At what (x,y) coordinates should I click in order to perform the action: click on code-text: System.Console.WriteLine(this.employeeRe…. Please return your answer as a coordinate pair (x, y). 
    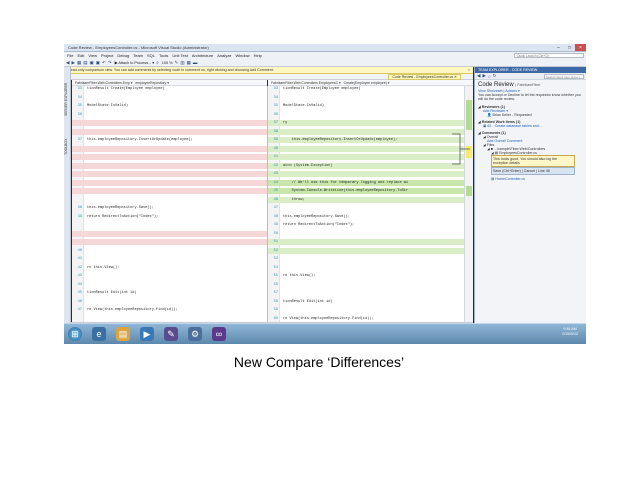
    Looking at the image, I should click on (346, 191).